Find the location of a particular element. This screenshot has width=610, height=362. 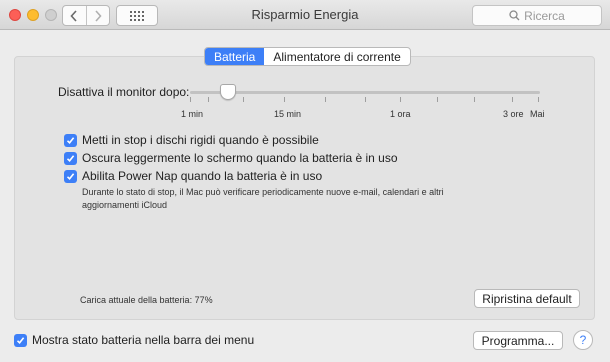

tick-label-15min: 15 min is located at coordinates (288, 114).